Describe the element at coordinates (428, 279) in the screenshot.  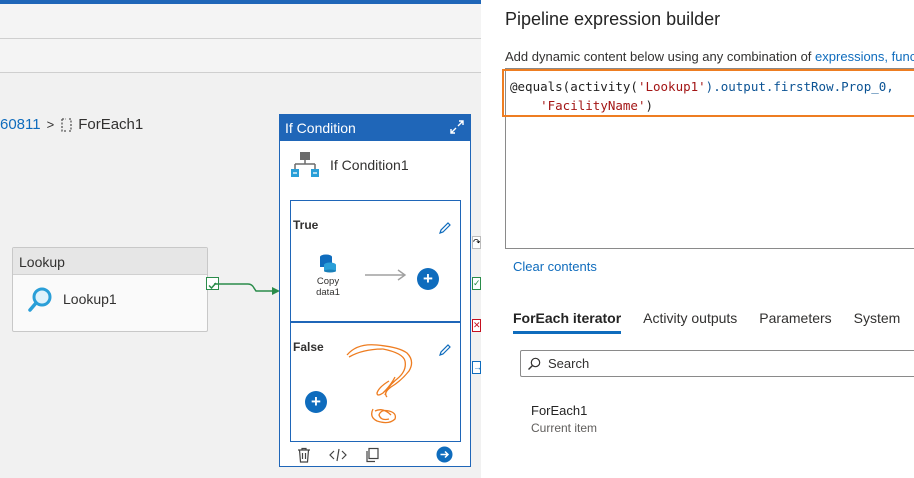
I see `add-true-activity-button: +` at that location.